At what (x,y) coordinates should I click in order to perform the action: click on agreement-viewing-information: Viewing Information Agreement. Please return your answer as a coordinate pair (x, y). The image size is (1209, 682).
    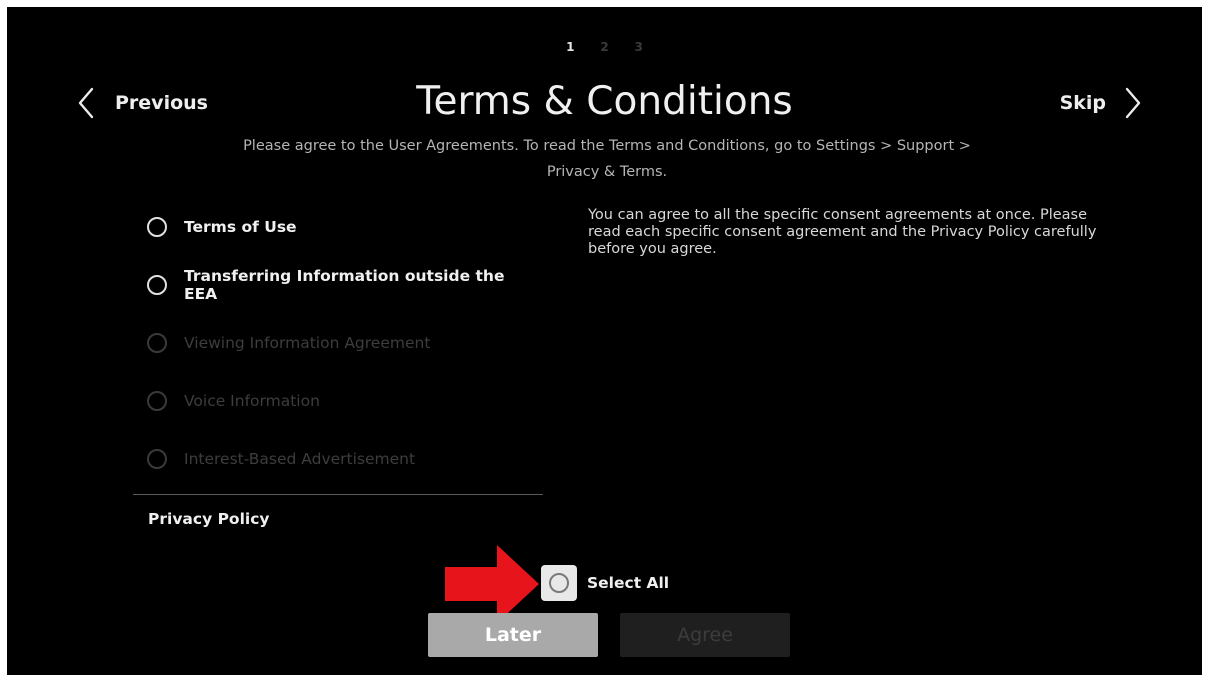
    Looking at the image, I should click on (338, 343).